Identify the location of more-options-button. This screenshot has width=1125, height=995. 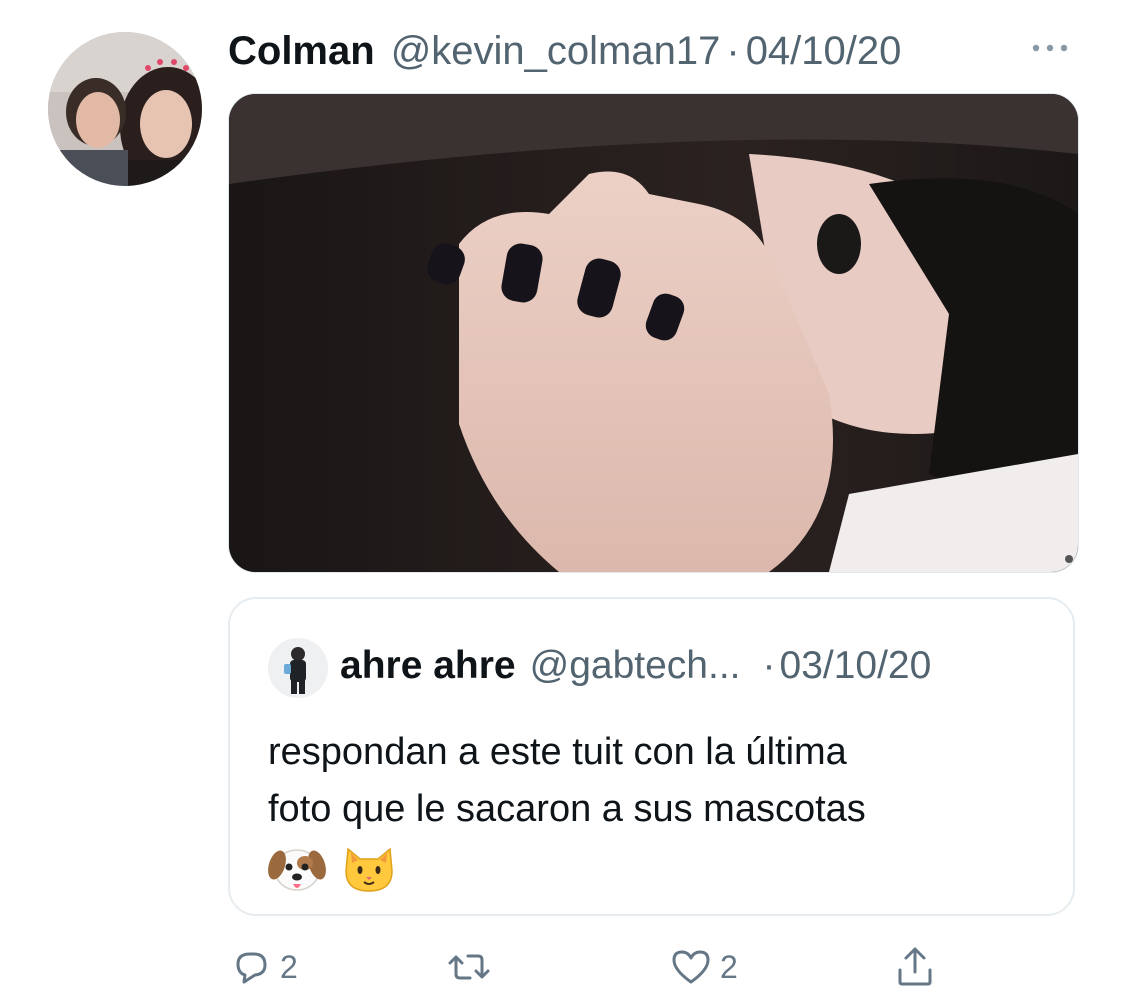
(1050, 48).